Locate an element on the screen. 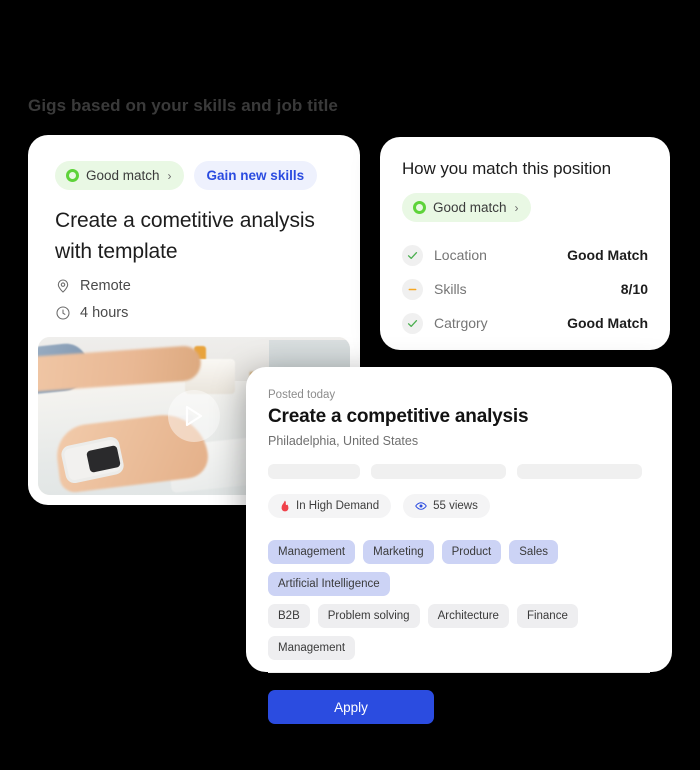 This screenshot has height=770, width=700. match-row: Location Good Match is located at coordinates (525, 255).